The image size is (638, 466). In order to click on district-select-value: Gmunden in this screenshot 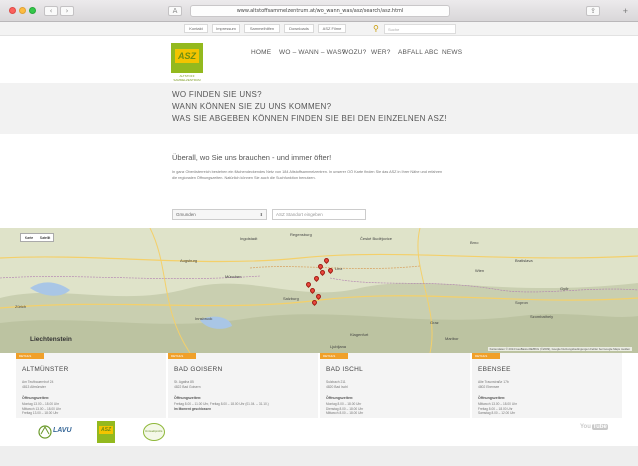, I will do `click(186, 214)`.